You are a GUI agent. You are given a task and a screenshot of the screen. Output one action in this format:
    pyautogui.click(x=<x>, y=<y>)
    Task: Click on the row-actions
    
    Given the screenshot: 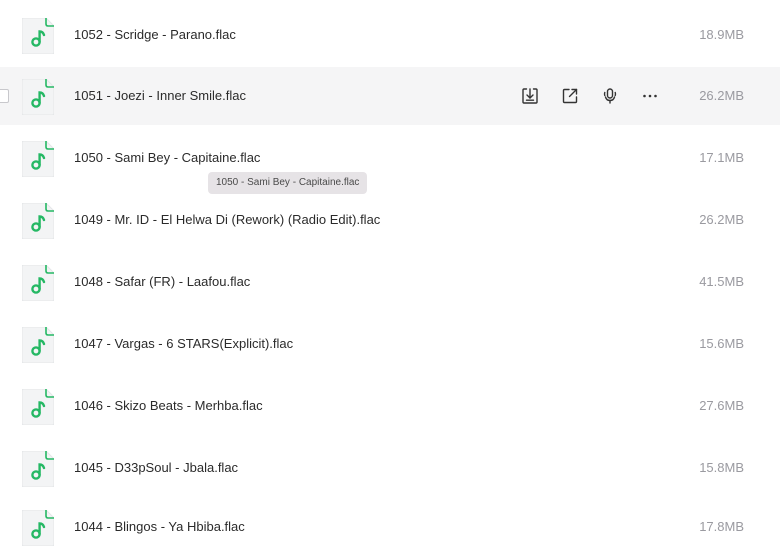 What is the action you would take?
    pyautogui.click(x=590, y=96)
    